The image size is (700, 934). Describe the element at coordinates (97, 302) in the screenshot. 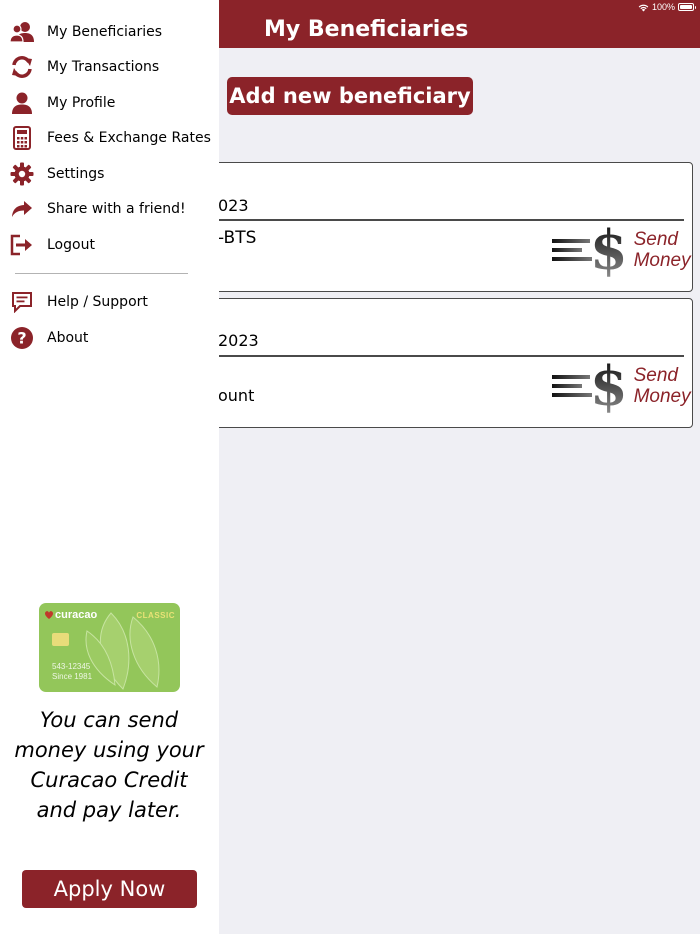

I see `menu-item-label: Help / Support` at that location.